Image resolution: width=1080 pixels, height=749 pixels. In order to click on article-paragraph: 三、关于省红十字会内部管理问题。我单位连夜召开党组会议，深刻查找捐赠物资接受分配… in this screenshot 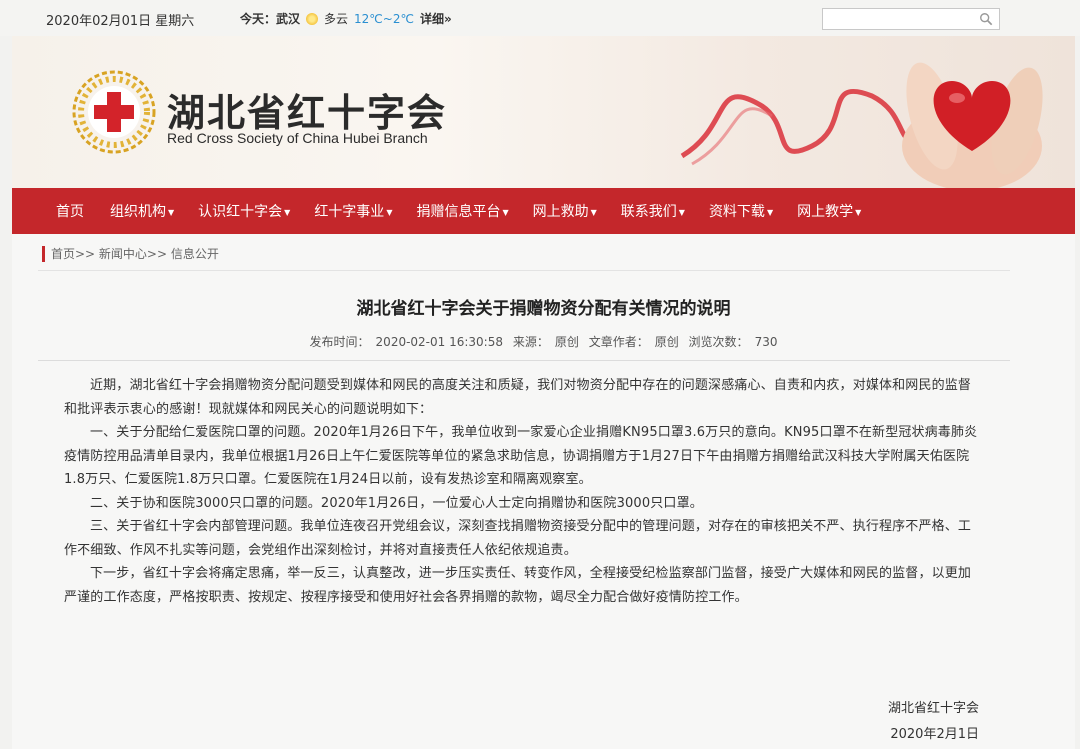, I will do `click(518, 538)`.